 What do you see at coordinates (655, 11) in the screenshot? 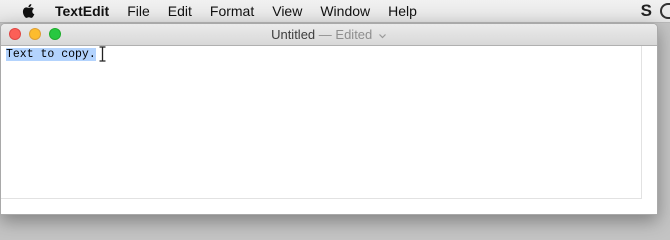
I see `status-menu-area: S` at bounding box center [655, 11].